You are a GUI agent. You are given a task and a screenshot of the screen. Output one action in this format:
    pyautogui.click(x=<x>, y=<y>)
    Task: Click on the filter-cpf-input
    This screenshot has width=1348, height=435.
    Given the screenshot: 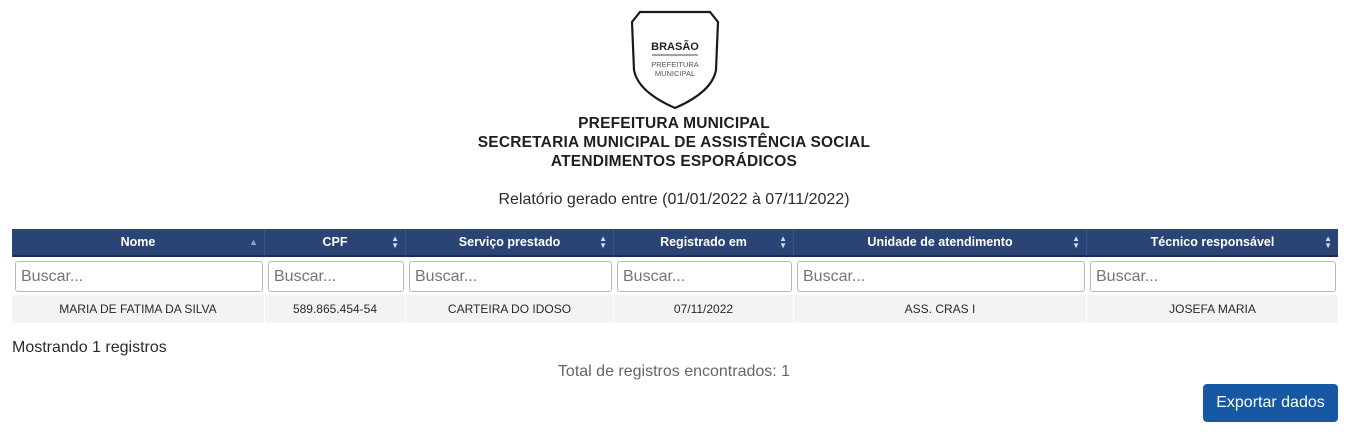 What is the action you would take?
    pyautogui.click(x=336, y=276)
    